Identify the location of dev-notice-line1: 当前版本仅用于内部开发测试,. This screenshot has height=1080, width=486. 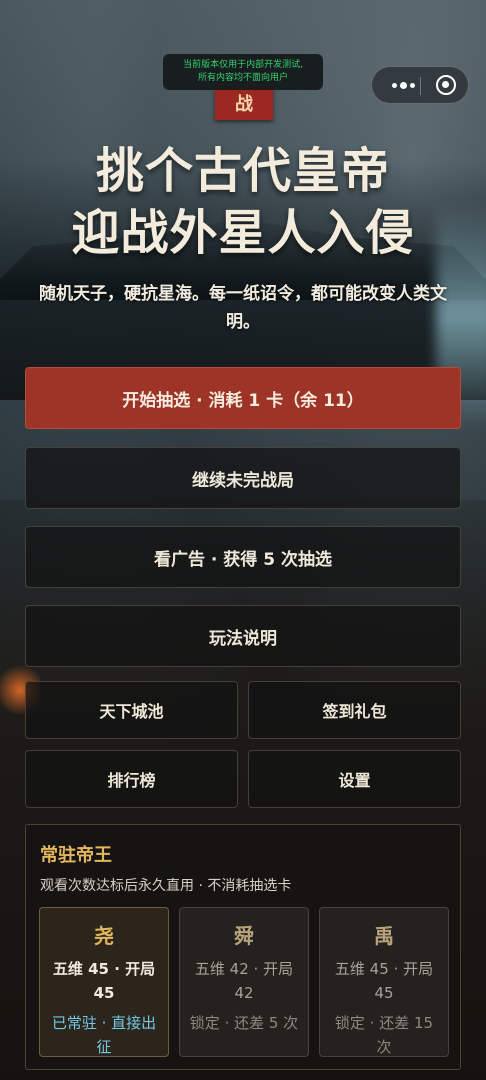
(243, 65).